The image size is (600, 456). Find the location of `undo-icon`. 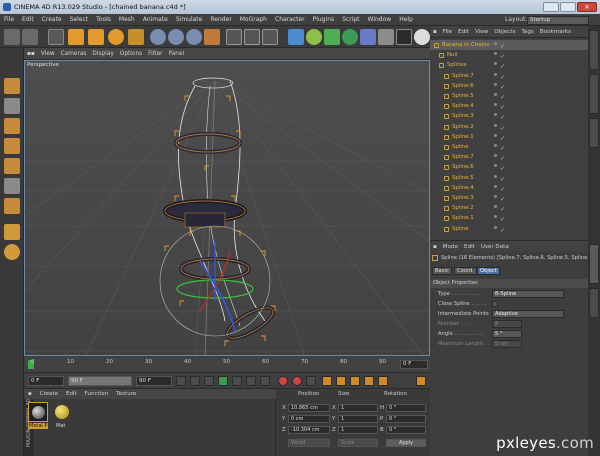

undo-icon is located at coordinates (12, 37).